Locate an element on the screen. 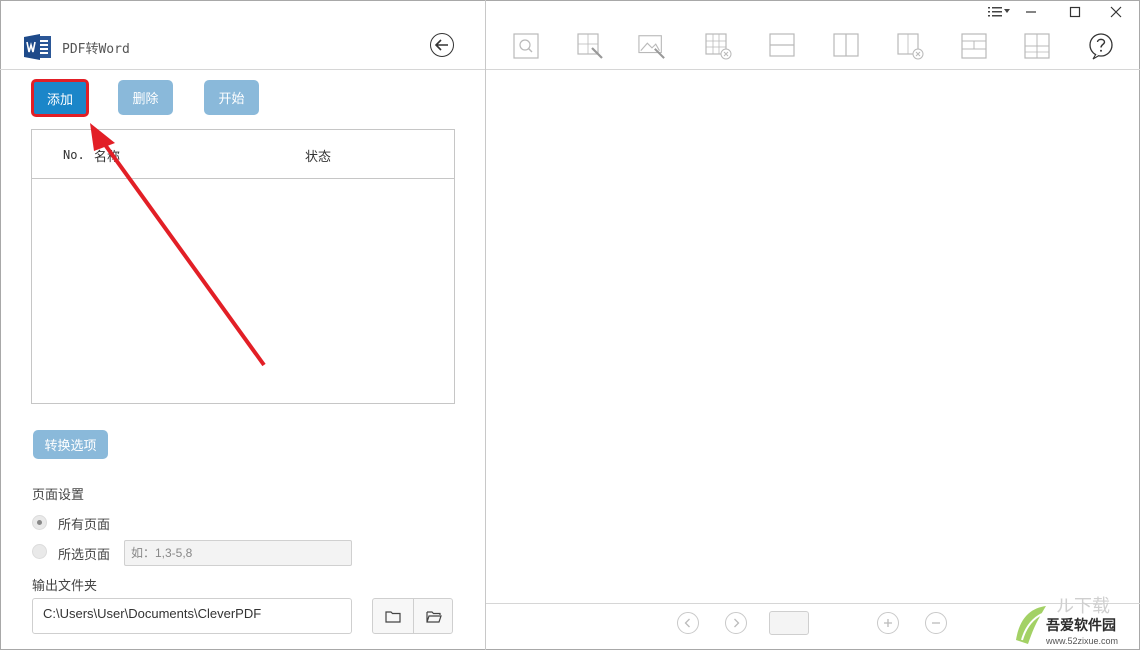 Image resolution: width=1140 pixels, height=650 pixels. image-edit-icon is located at coordinates (652, 46).